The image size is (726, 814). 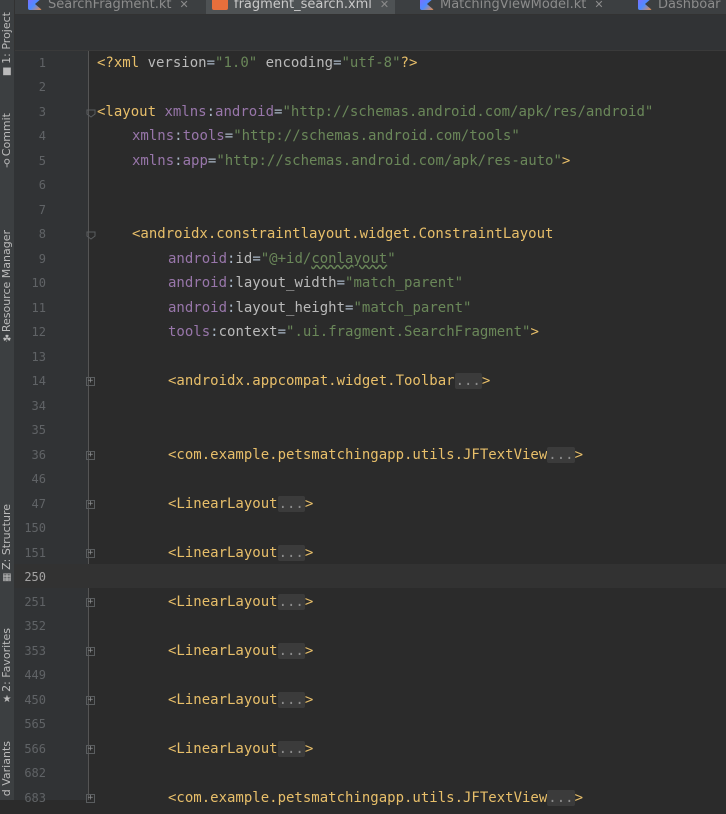 I want to click on tab-fragment-search-xml: fragment_search.xml ✕, so click(x=301, y=7).